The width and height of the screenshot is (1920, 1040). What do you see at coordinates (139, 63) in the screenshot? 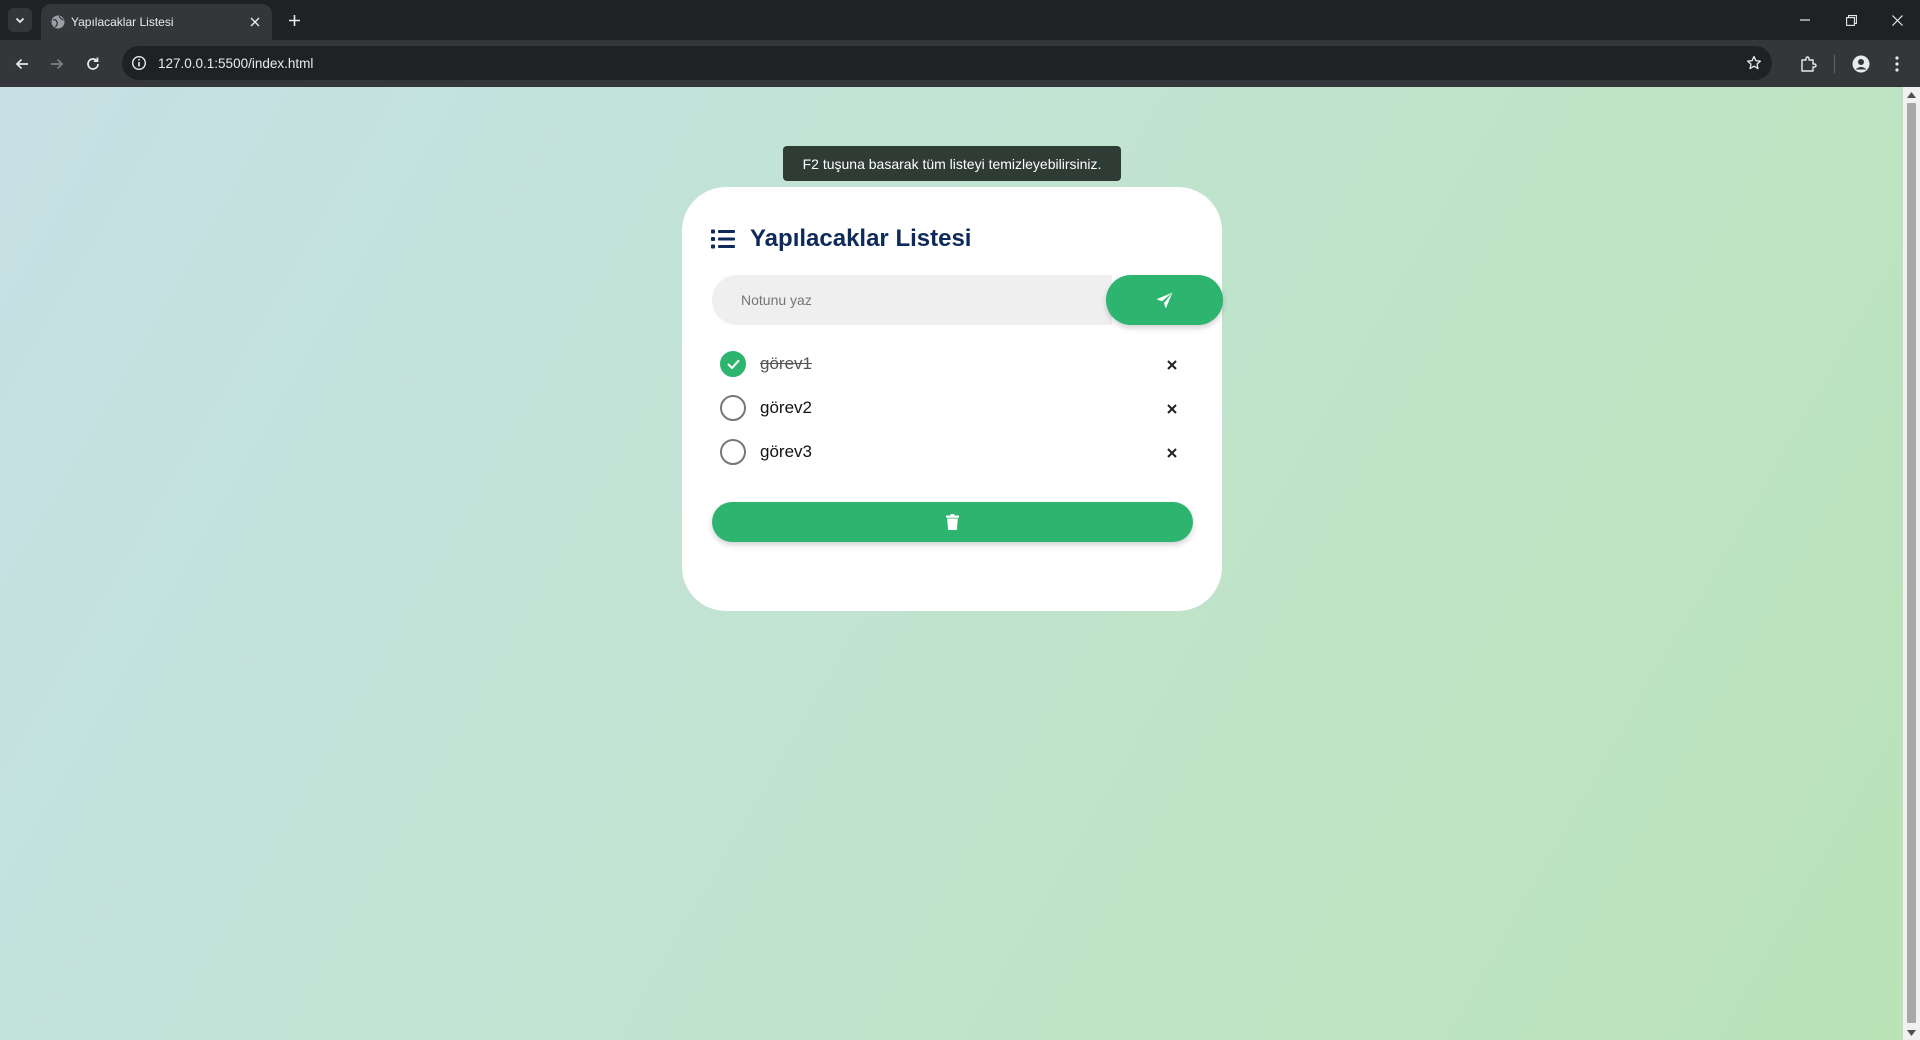
I see `site-info-icon` at bounding box center [139, 63].